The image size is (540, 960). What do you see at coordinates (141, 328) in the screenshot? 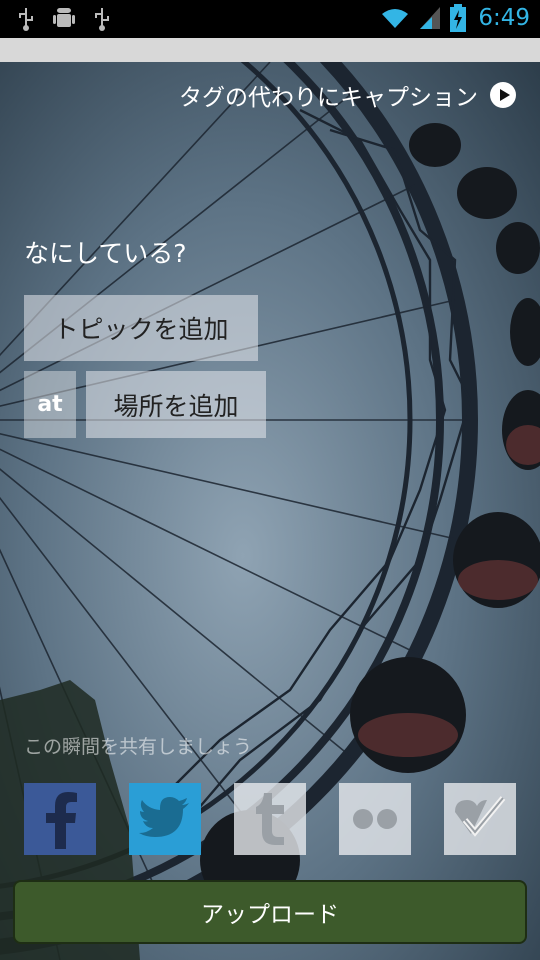
I see `add-topic-button: トピックを追加` at bounding box center [141, 328].